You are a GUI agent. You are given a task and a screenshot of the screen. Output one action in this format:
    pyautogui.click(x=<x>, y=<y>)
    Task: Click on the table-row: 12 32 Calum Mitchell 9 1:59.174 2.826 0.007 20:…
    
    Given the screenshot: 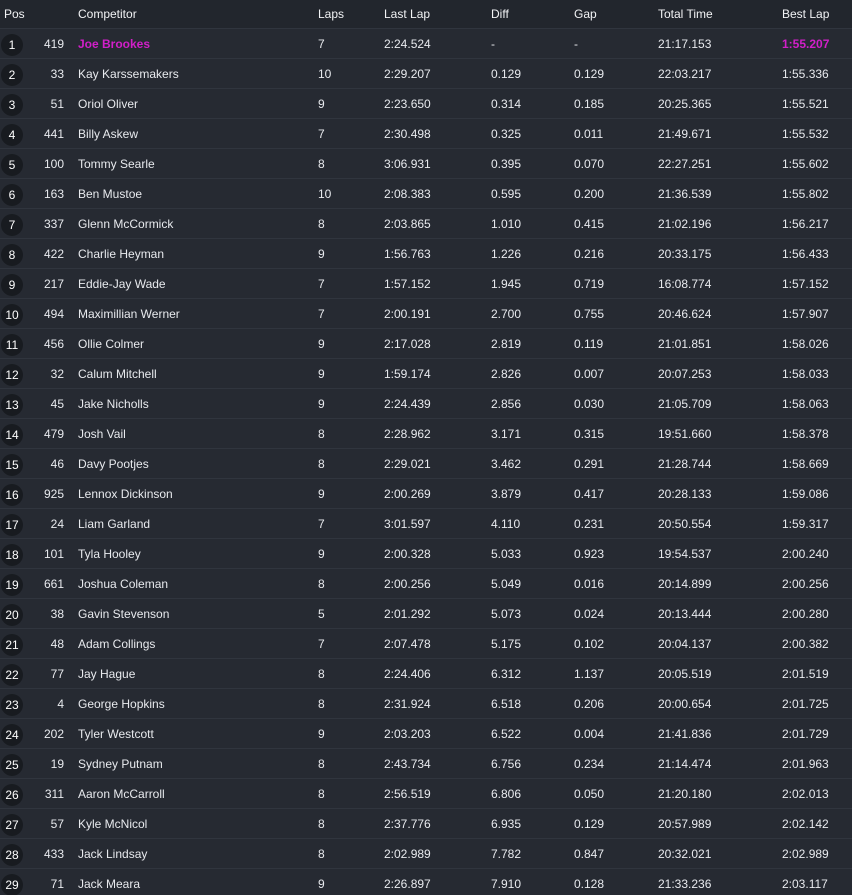 What is the action you would take?
    pyautogui.click(x=426, y=374)
    